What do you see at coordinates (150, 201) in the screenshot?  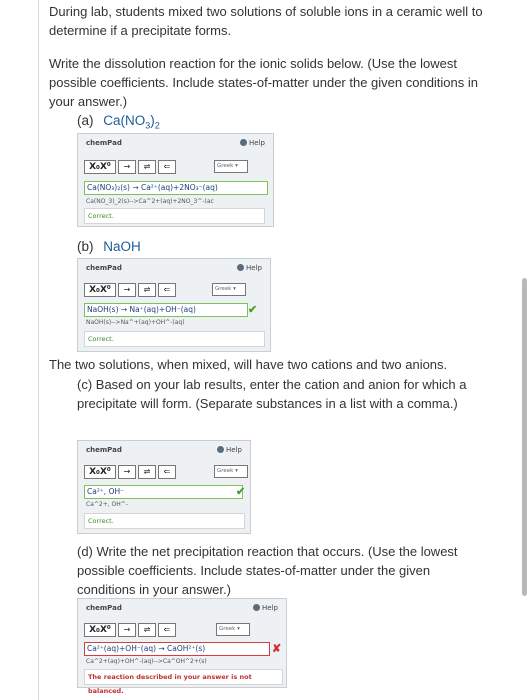 I see `raw-answer-text: Ca(NO_3)_2(s)-->Ca^2+(aq)+2NO_3^-(ac` at bounding box center [150, 201].